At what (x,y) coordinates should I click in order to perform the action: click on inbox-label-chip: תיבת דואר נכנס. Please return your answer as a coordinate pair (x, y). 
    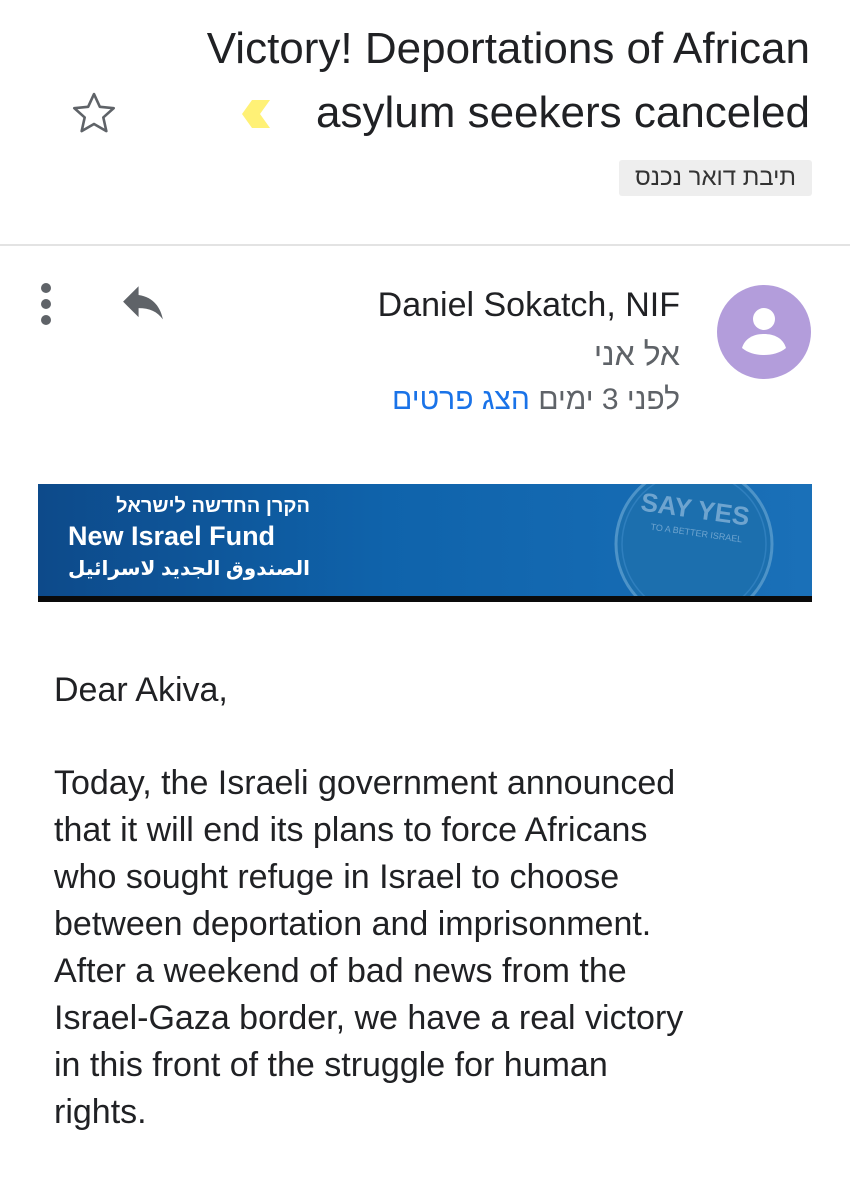
    Looking at the image, I should click on (715, 178).